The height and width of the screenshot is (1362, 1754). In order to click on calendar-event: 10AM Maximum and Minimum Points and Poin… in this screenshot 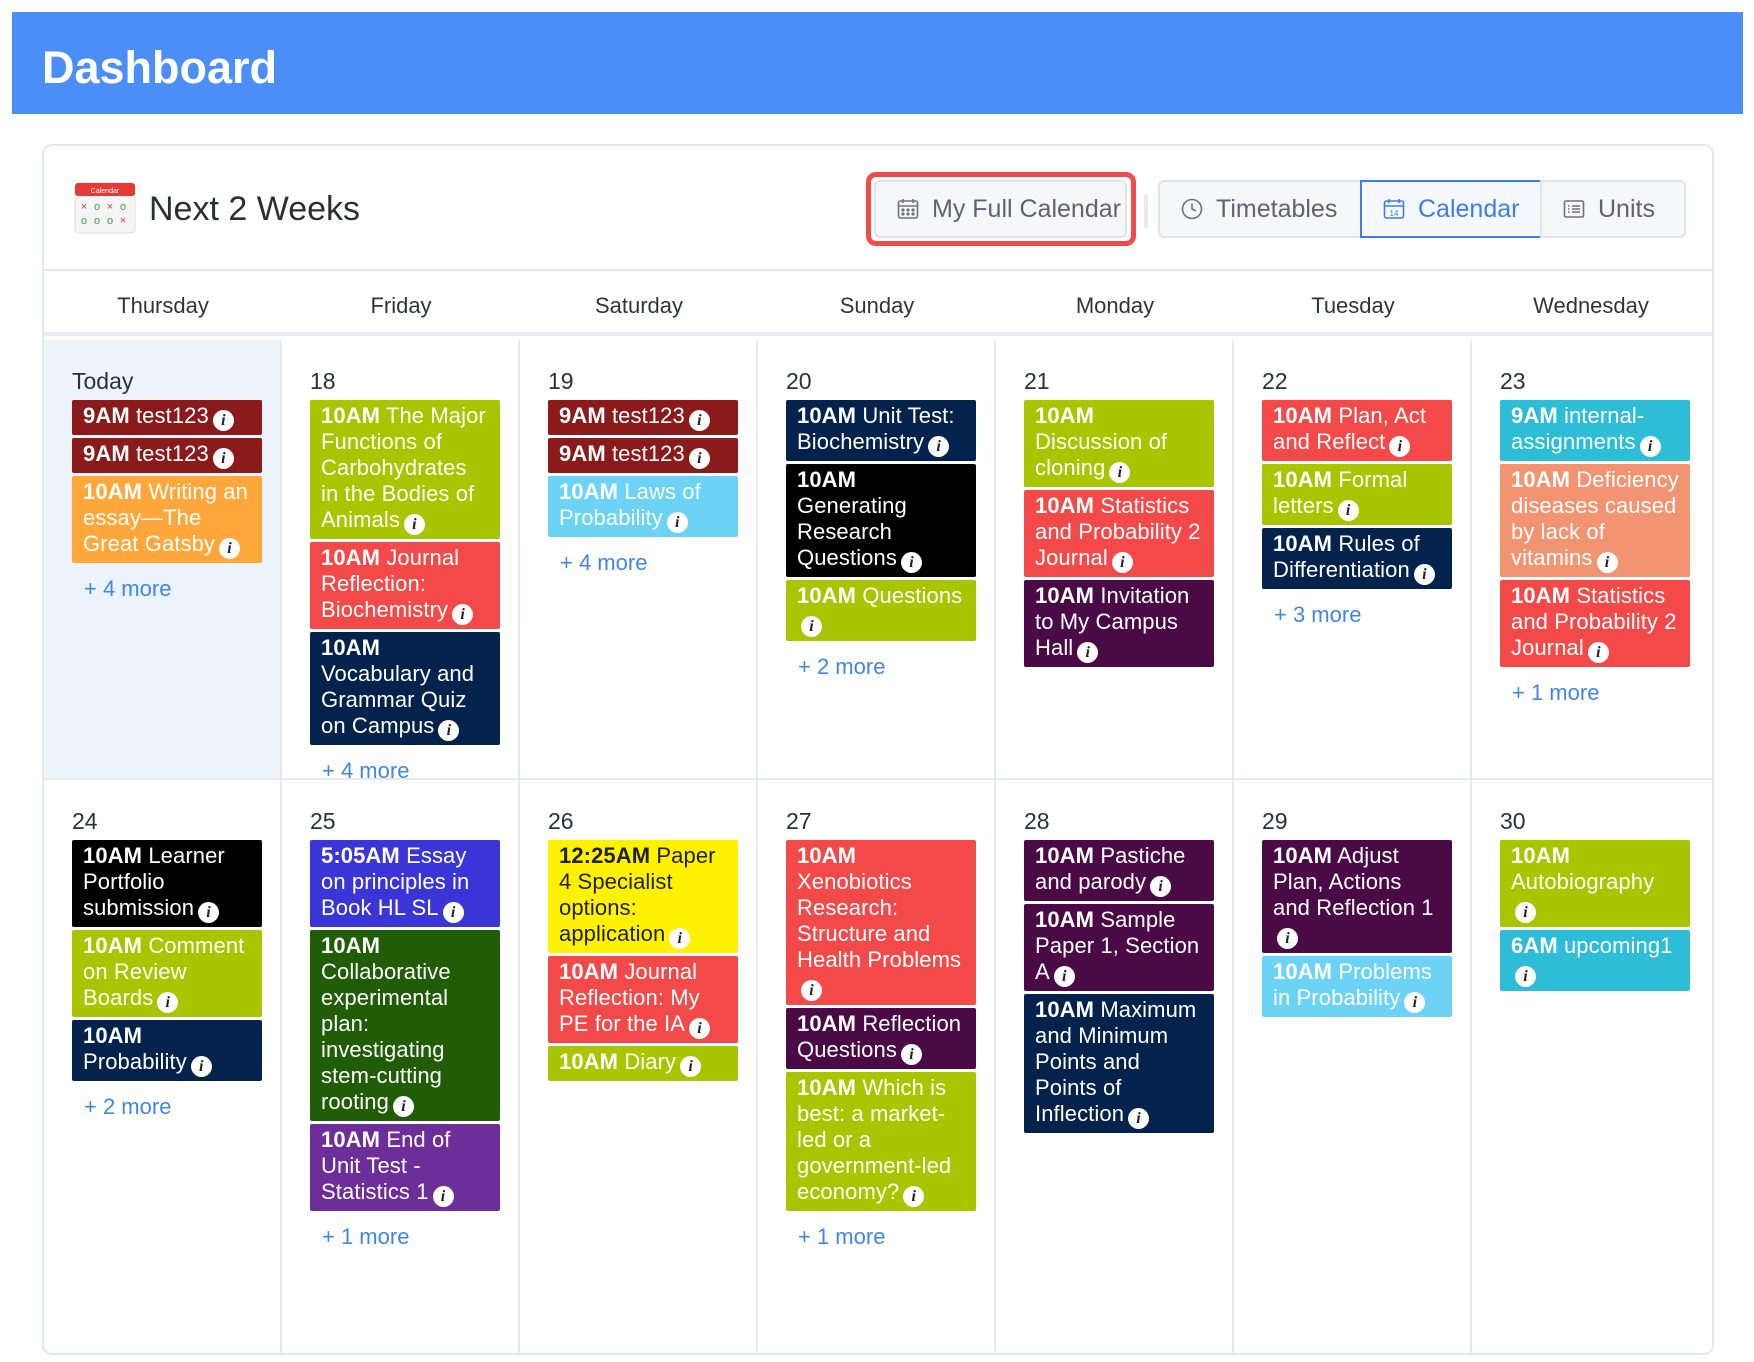, I will do `click(1119, 1063)`.